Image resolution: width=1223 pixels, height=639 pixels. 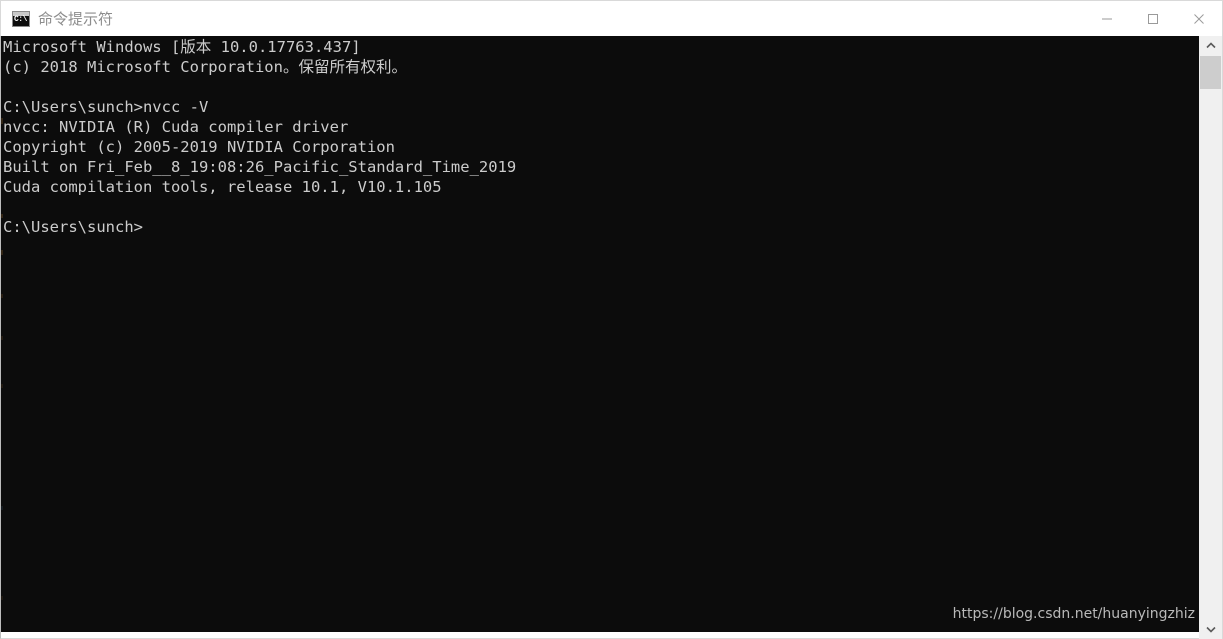 What do you see at coordinates (1210, 629) in the screenshot?
I see `scroll-down-arrow-icon` at bounding box center [1210, 629].